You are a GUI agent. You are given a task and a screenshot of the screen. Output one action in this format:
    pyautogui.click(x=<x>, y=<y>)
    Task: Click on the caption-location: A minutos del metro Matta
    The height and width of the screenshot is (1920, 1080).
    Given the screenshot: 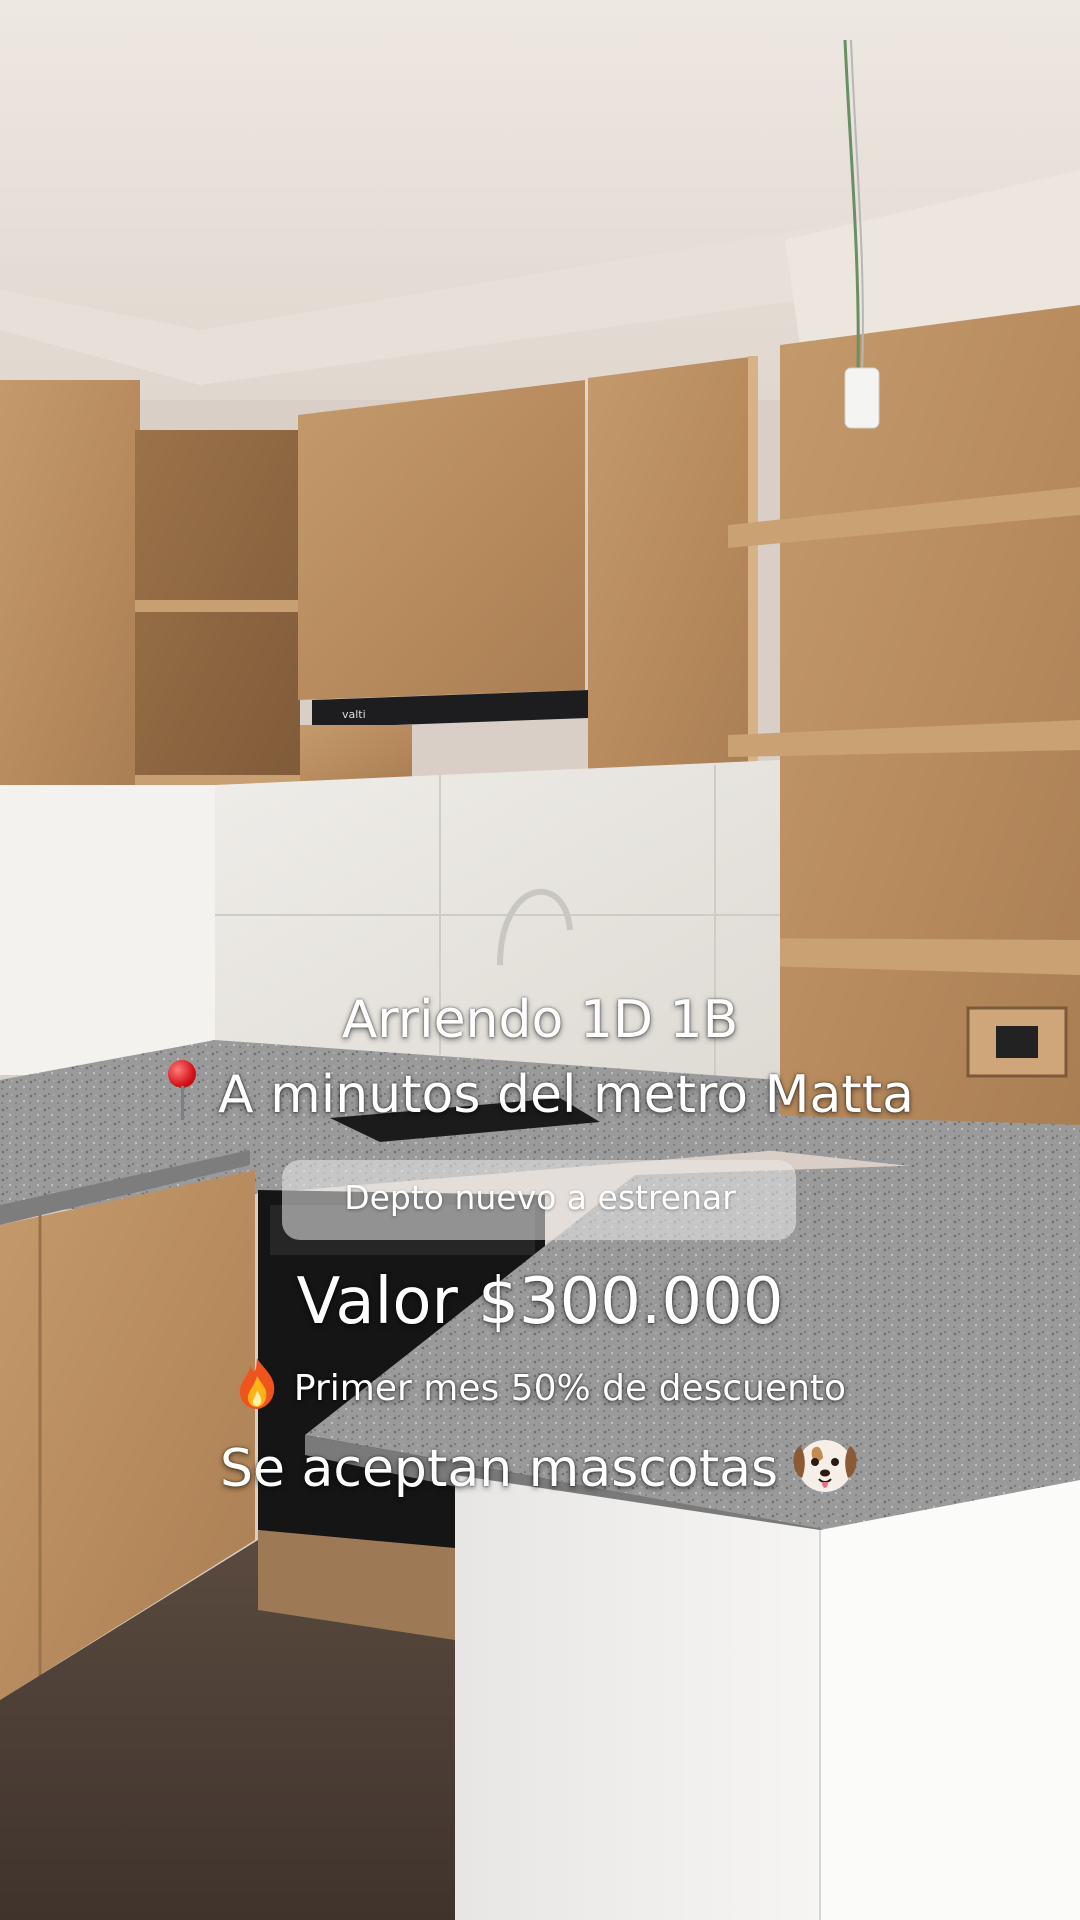 What is the action you would take?
    pyautogui.click(x=540, y=1092)
    